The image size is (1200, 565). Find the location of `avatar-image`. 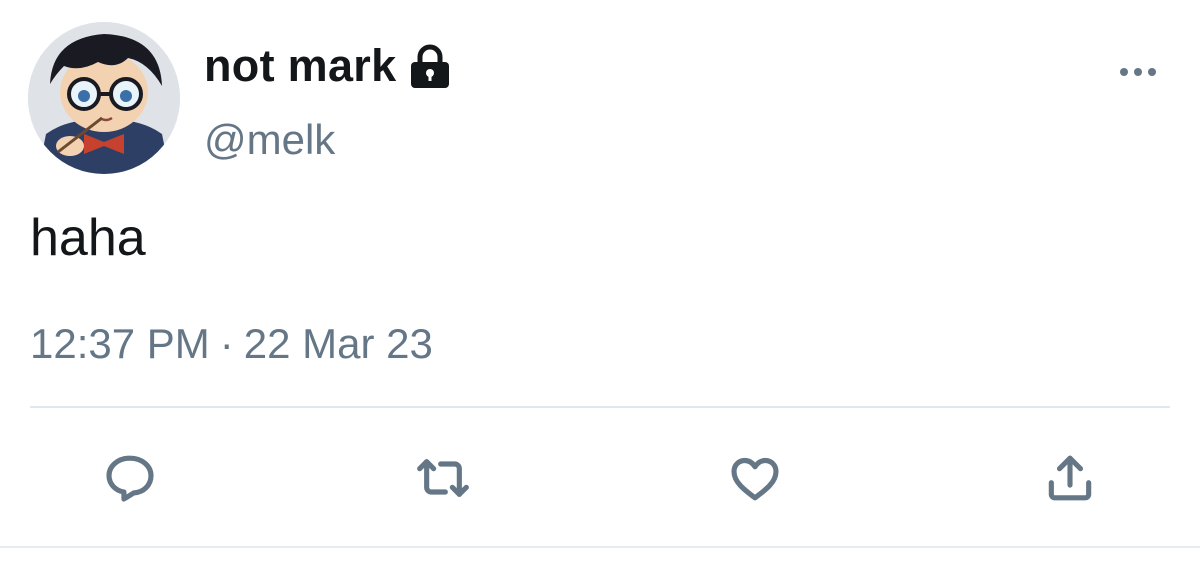

avatar-image is located at coordinates (104, 98).